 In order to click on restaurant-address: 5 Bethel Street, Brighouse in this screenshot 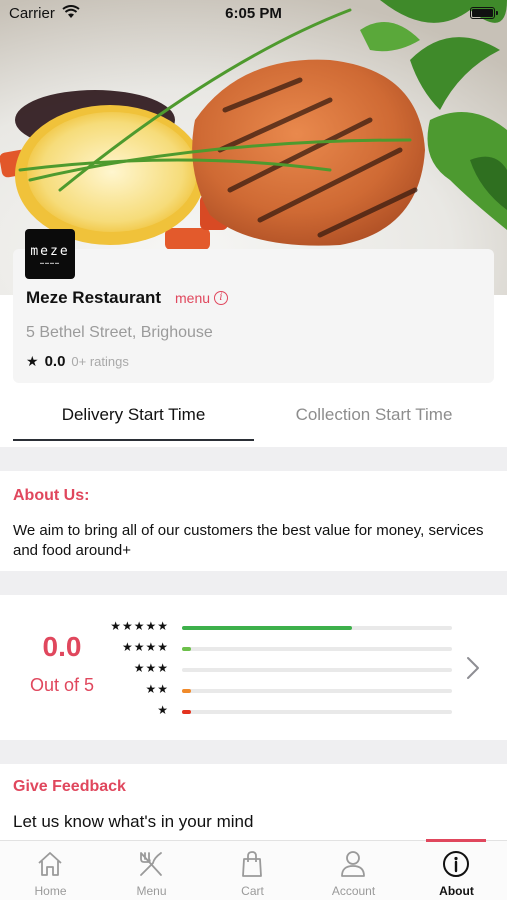, I will do `click(119, 332)`.